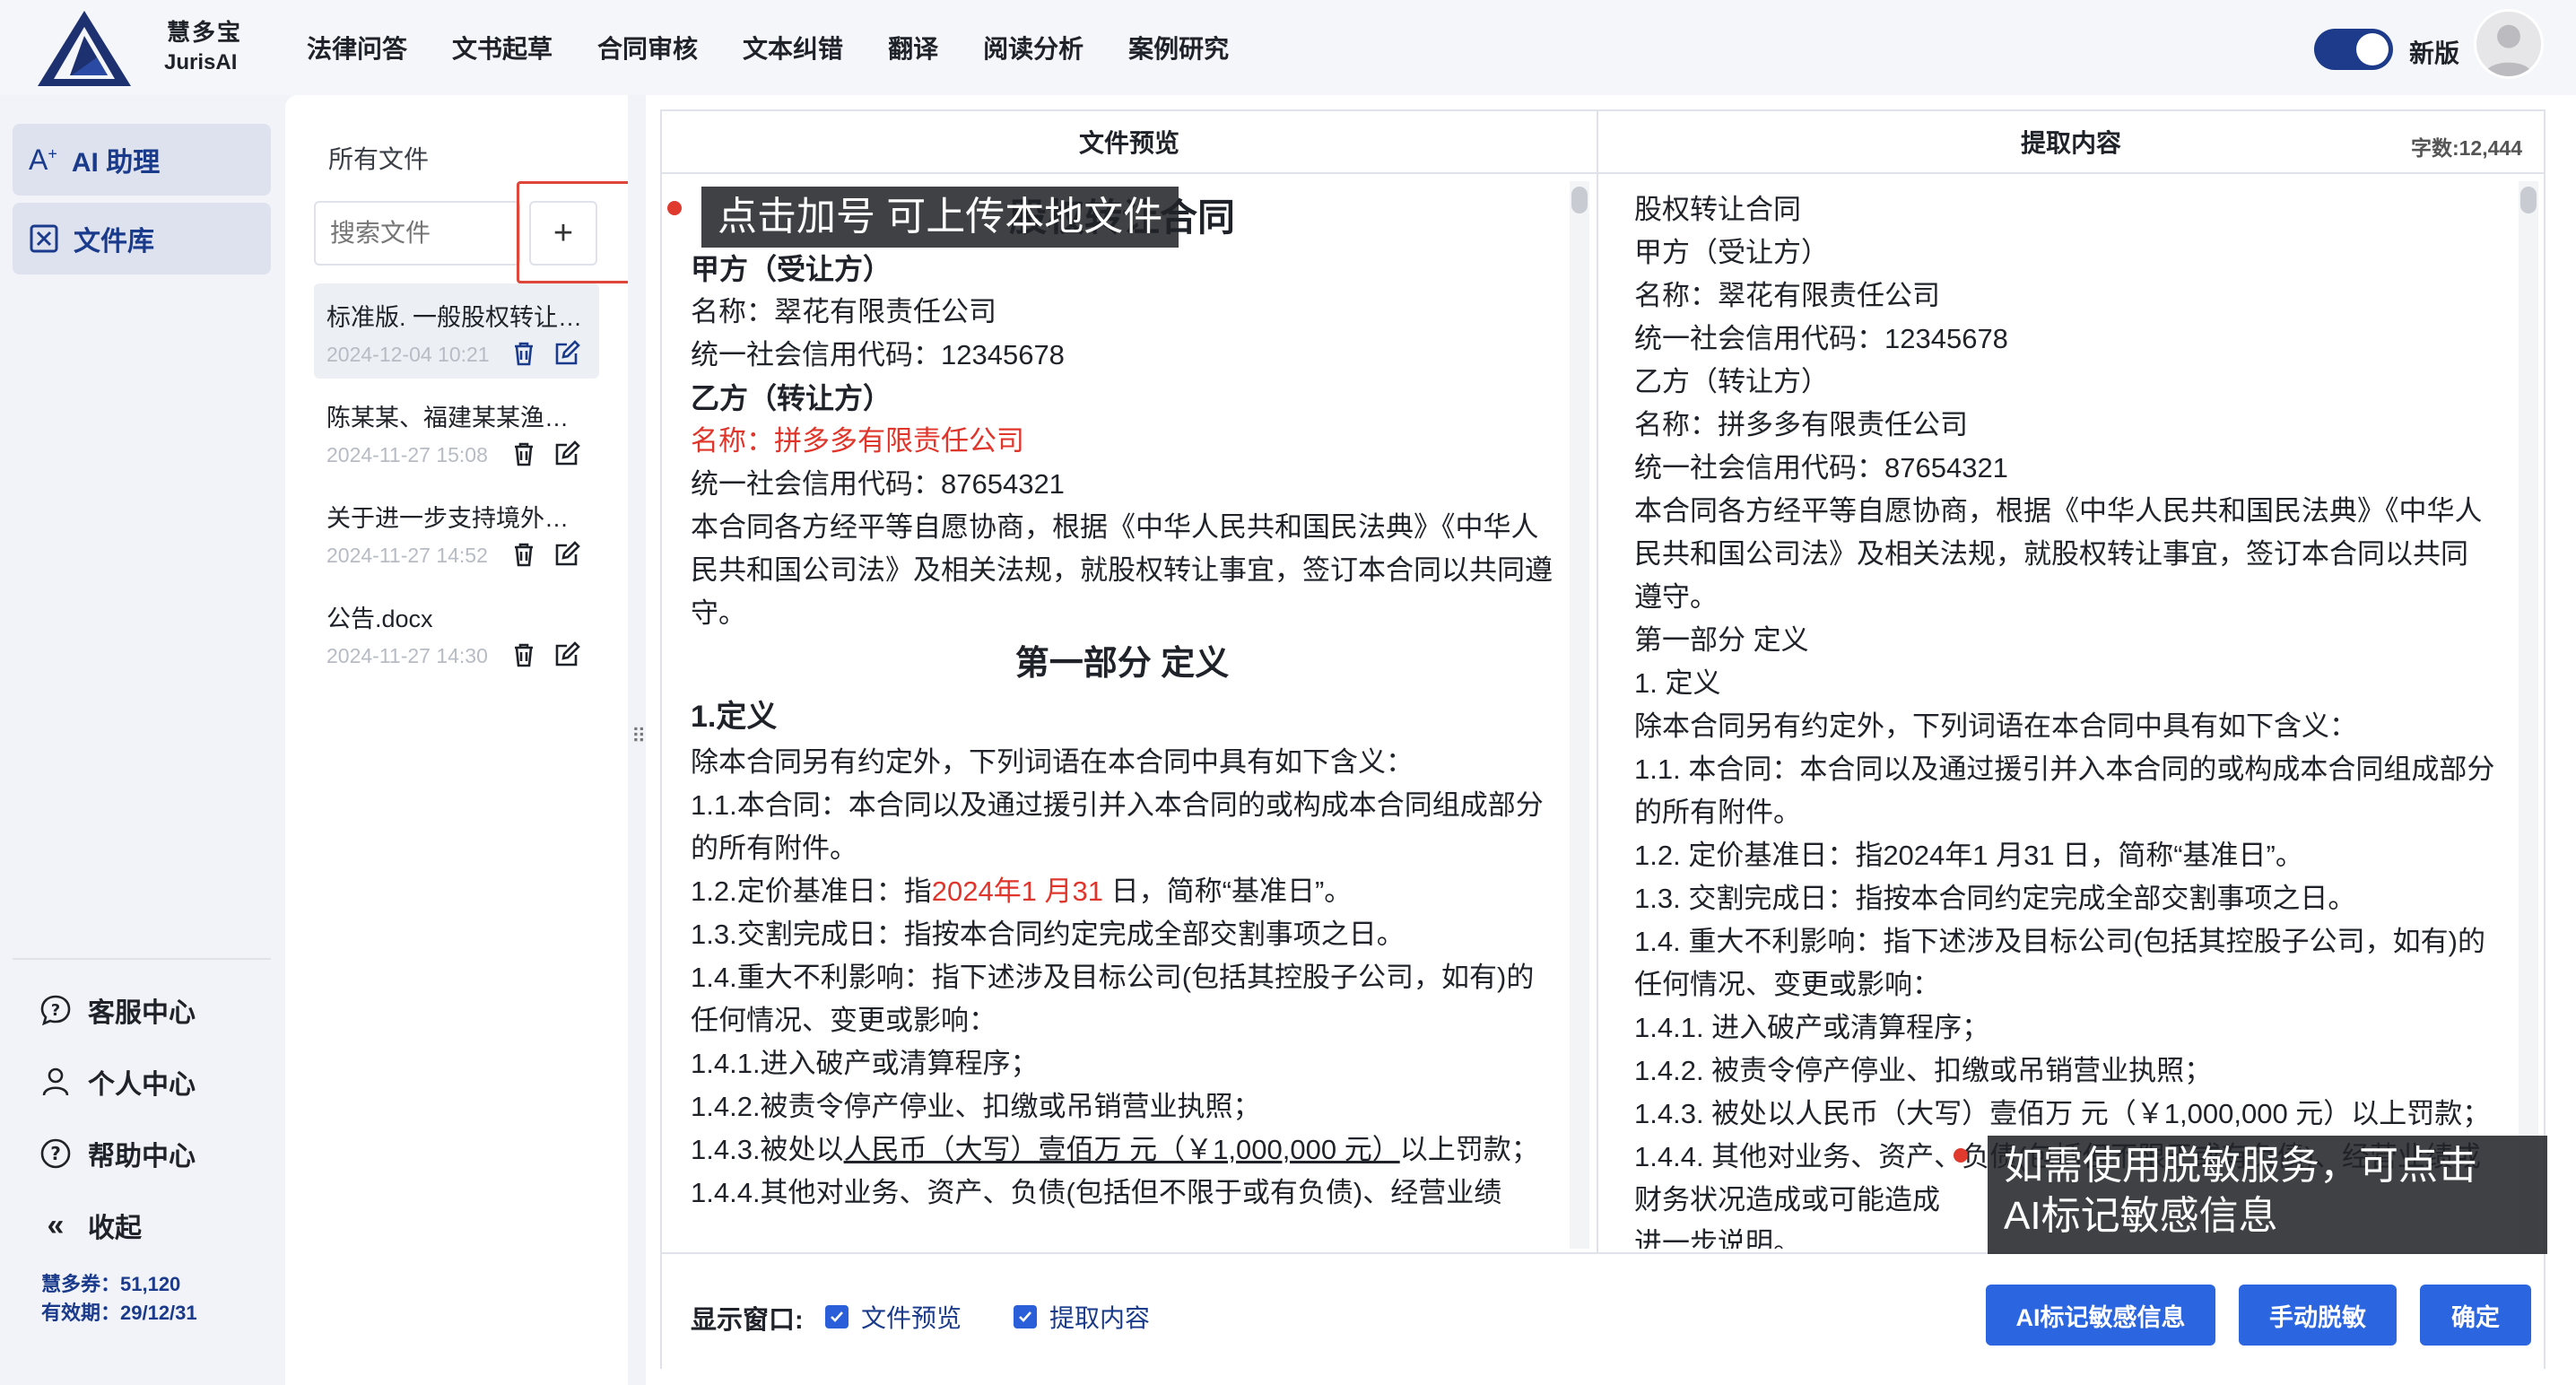  Describe the element at coordinates (1731, 381) in the screenshot. I see `extract-line: 乙方（转让方）` at that location.